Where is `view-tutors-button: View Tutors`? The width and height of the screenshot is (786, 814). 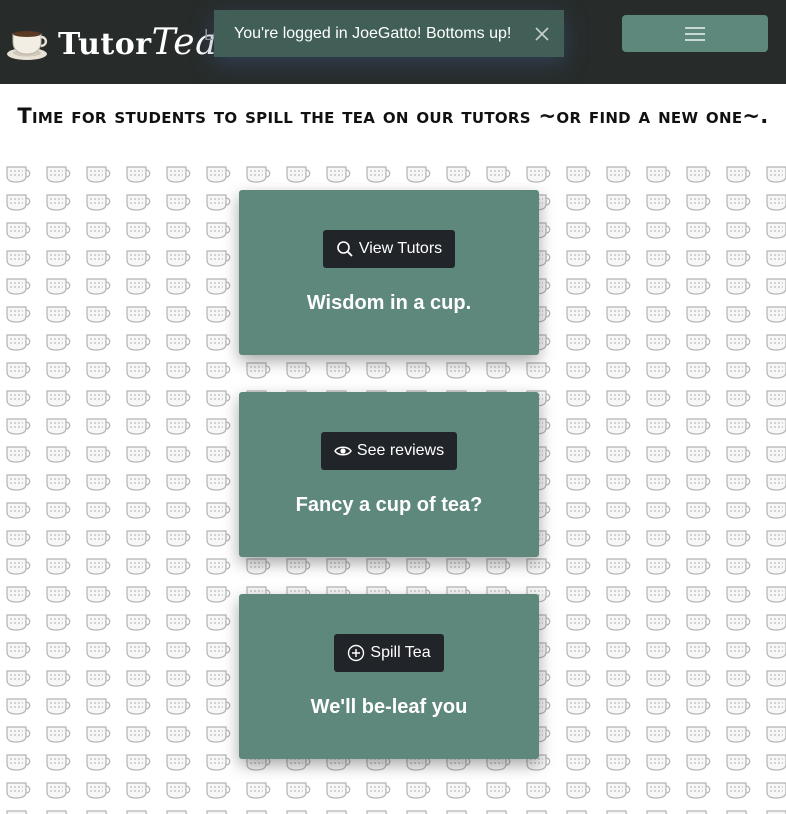
view-tutors-button: View Tutors is located at coordinates (389, 249).